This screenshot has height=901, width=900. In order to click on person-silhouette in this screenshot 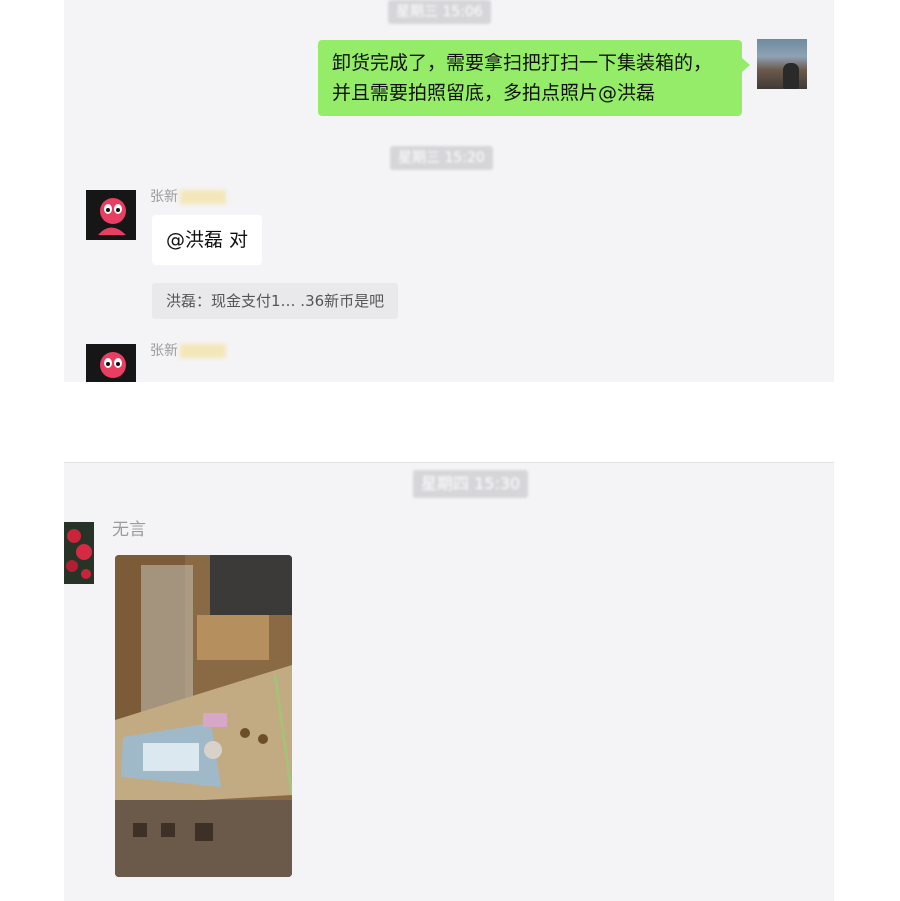, I will do `click(791, 76)`.